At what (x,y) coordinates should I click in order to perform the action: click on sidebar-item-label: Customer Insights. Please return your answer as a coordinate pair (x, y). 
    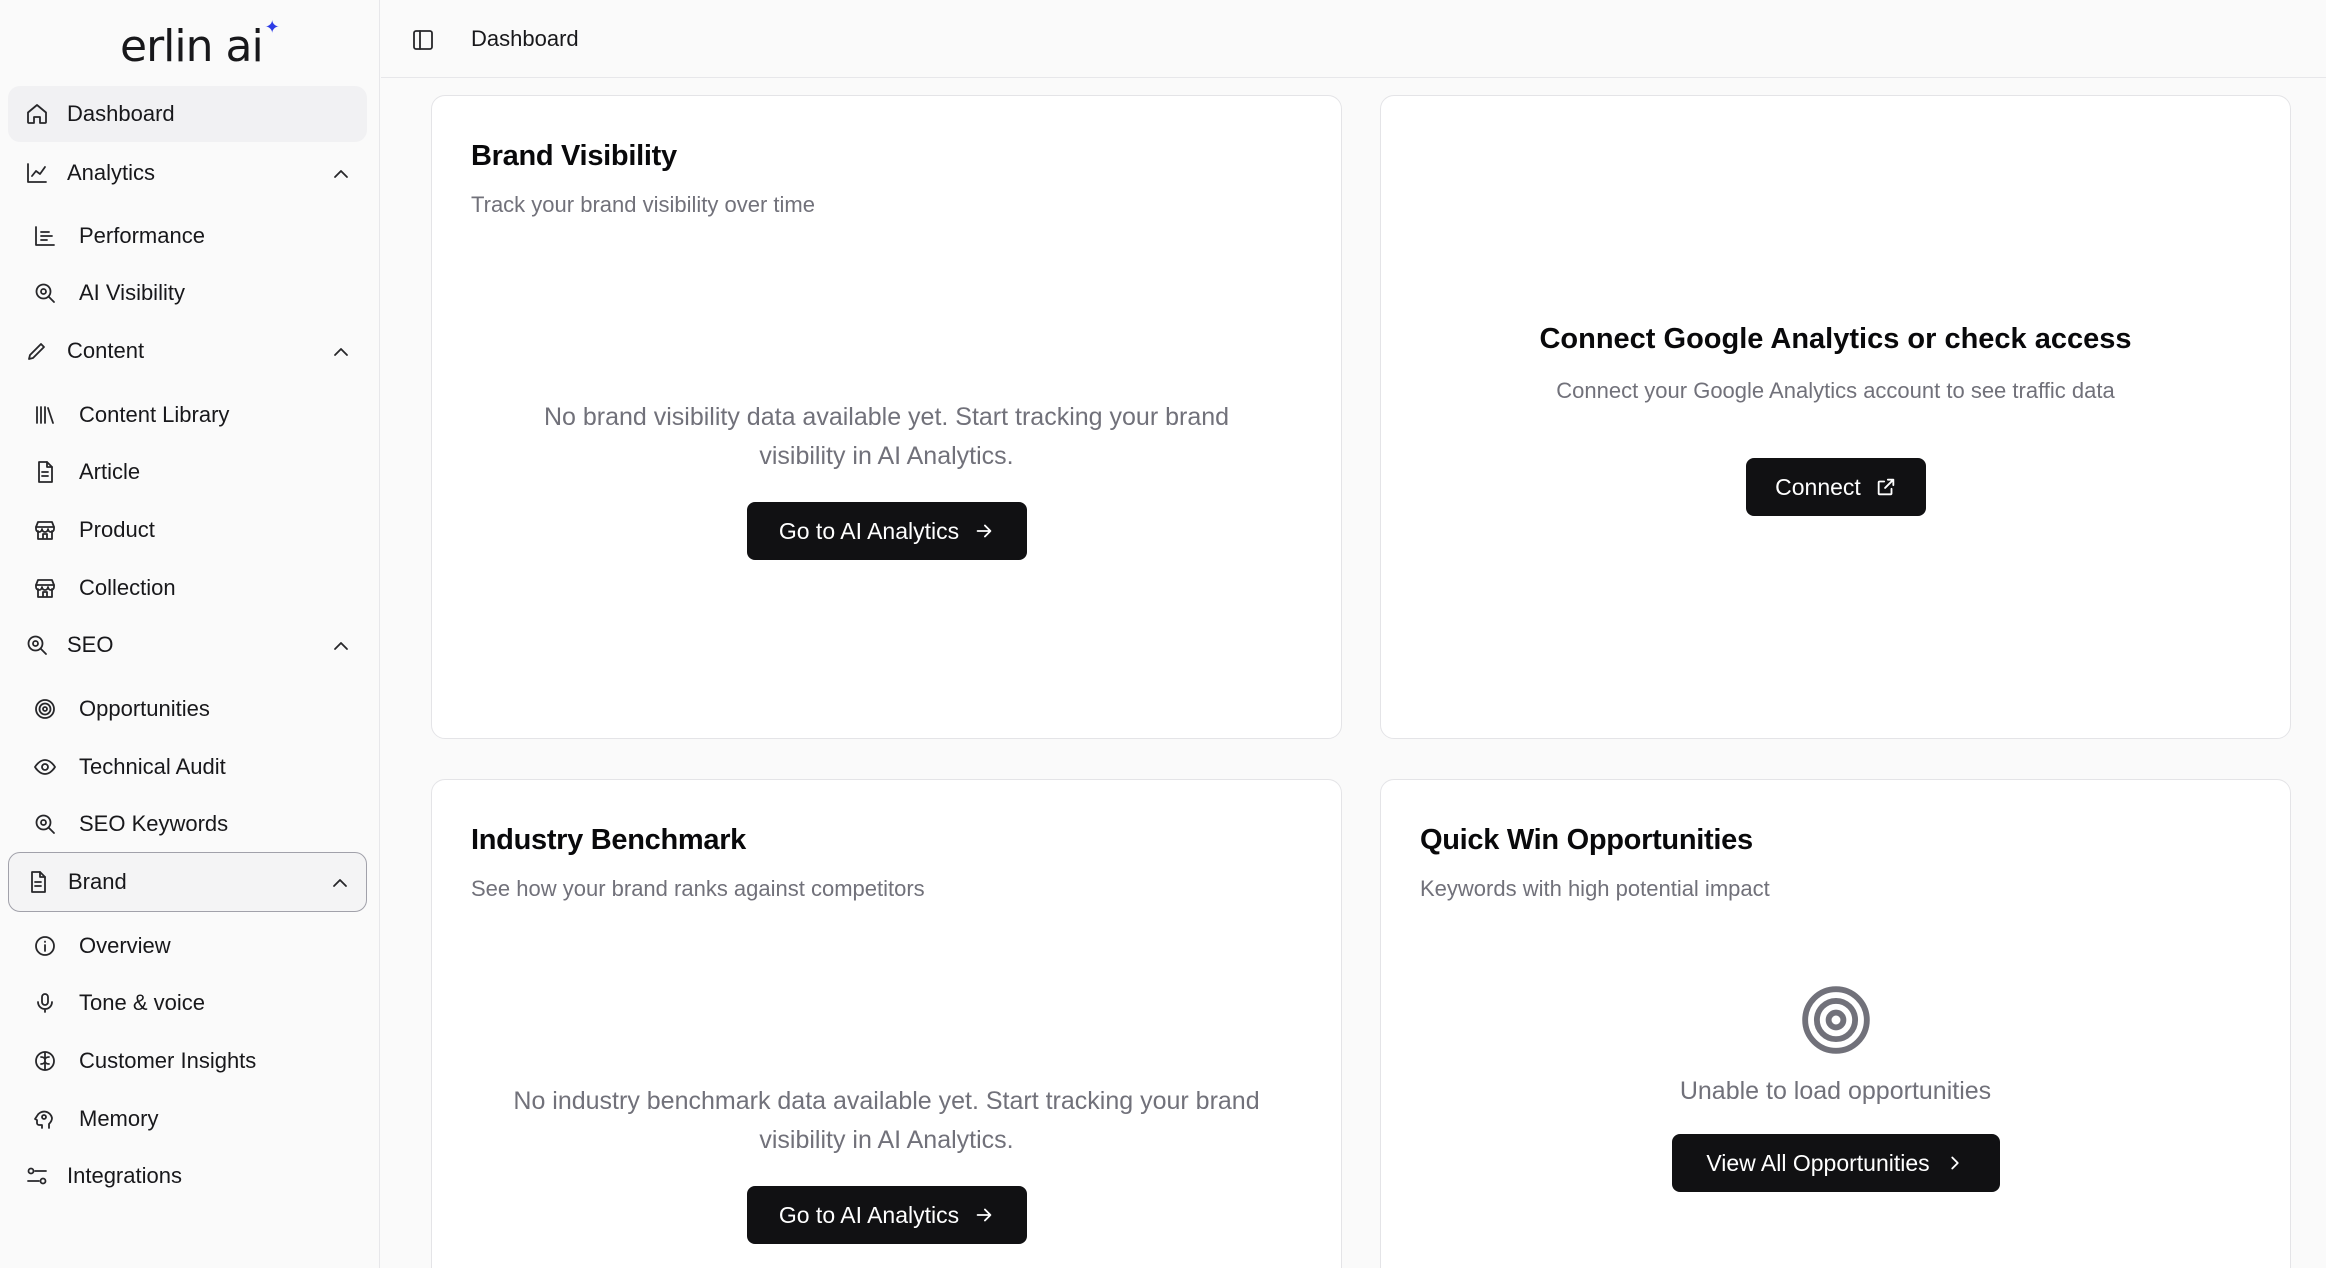
    Looking at the image, I should click on (168, 1060).